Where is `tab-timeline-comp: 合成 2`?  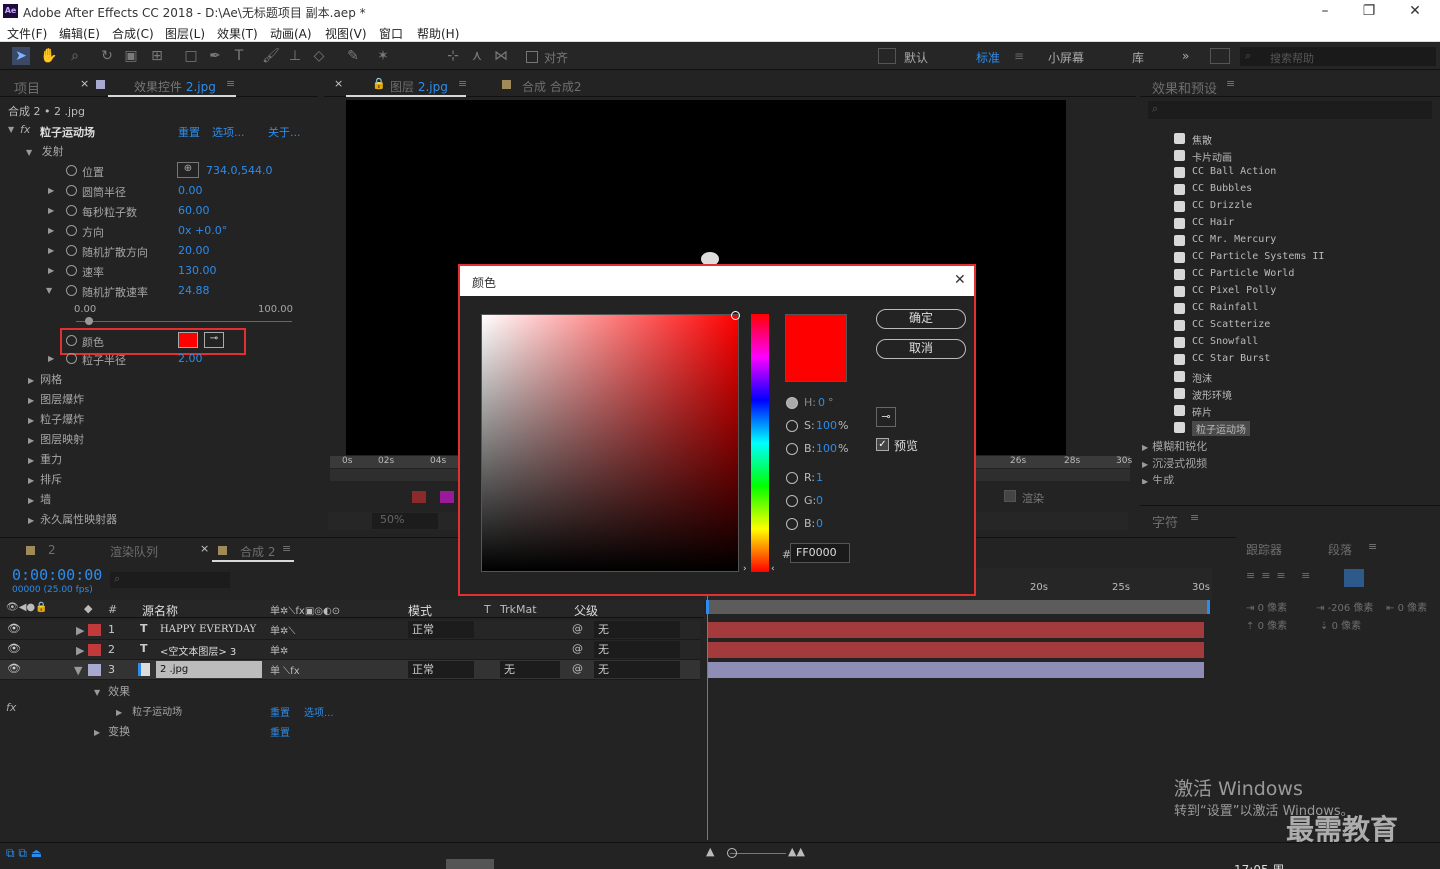 tab-timeline-comp: 合成 2 is located at coordinates (257, 551).